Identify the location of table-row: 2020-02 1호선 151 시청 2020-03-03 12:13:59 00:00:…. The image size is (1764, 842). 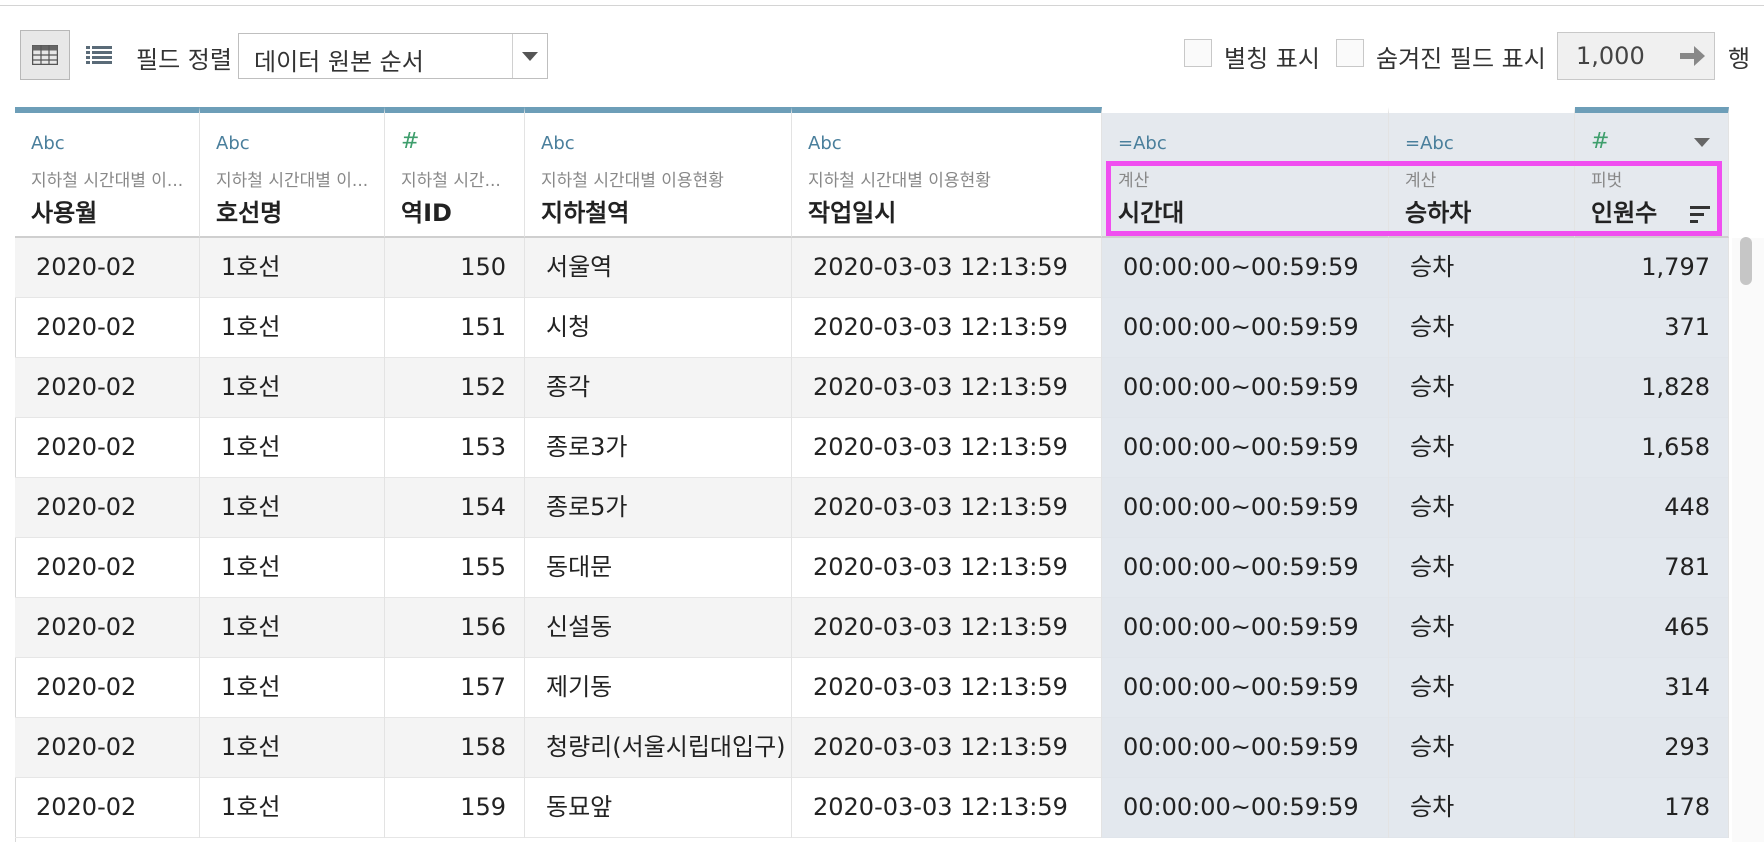
(872, 328).